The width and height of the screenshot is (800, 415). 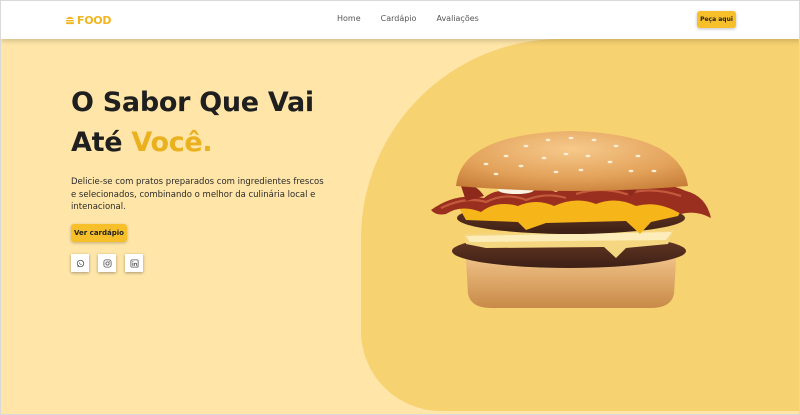 I want to click on linkedin-link, so click(x=134, y=263).